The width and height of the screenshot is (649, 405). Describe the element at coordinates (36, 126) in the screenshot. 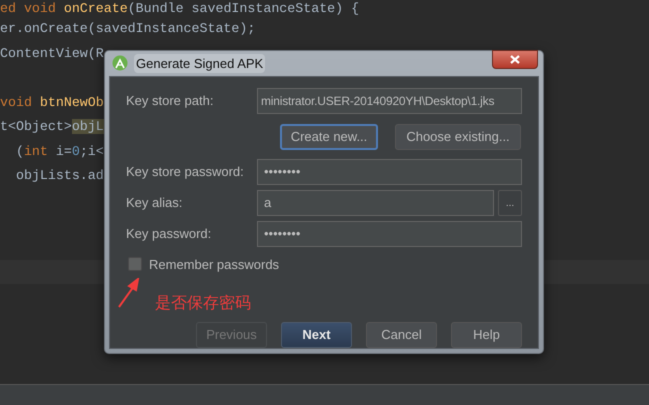

I see `code-text: t<Object>` at that location.